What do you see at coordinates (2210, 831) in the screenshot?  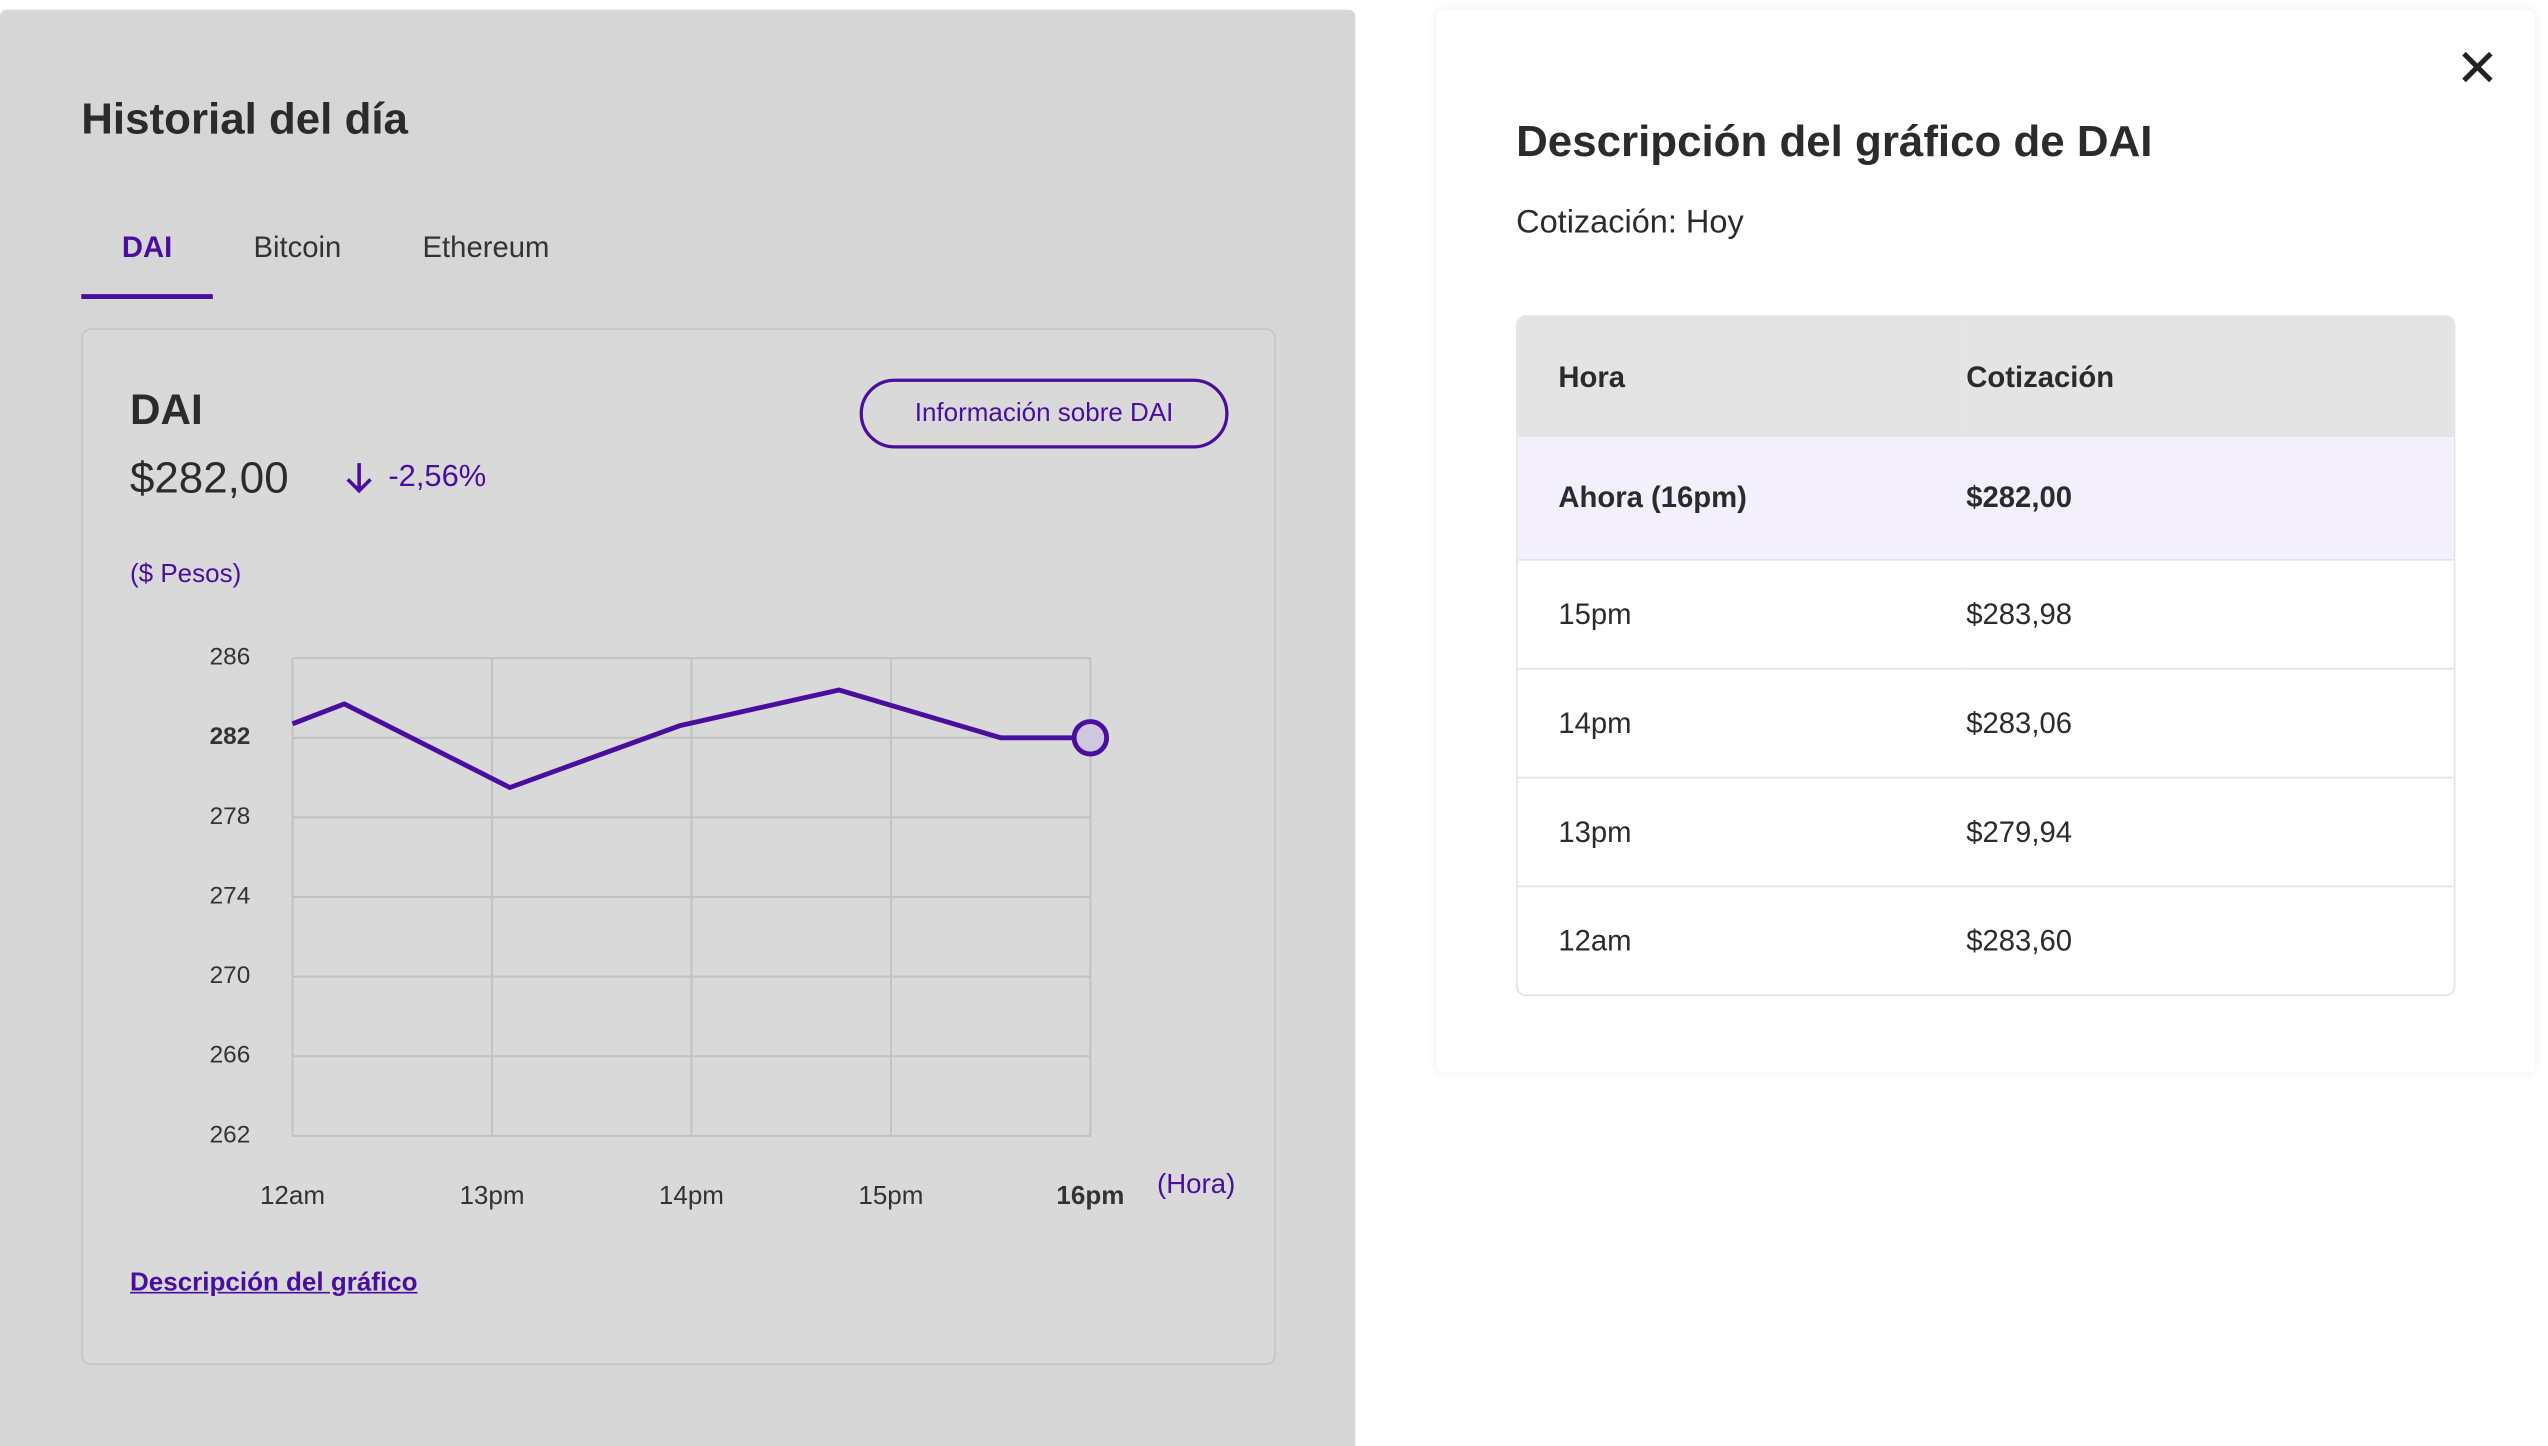 I see `quote-cell: $279,94` at bounding box center [2210, 831].